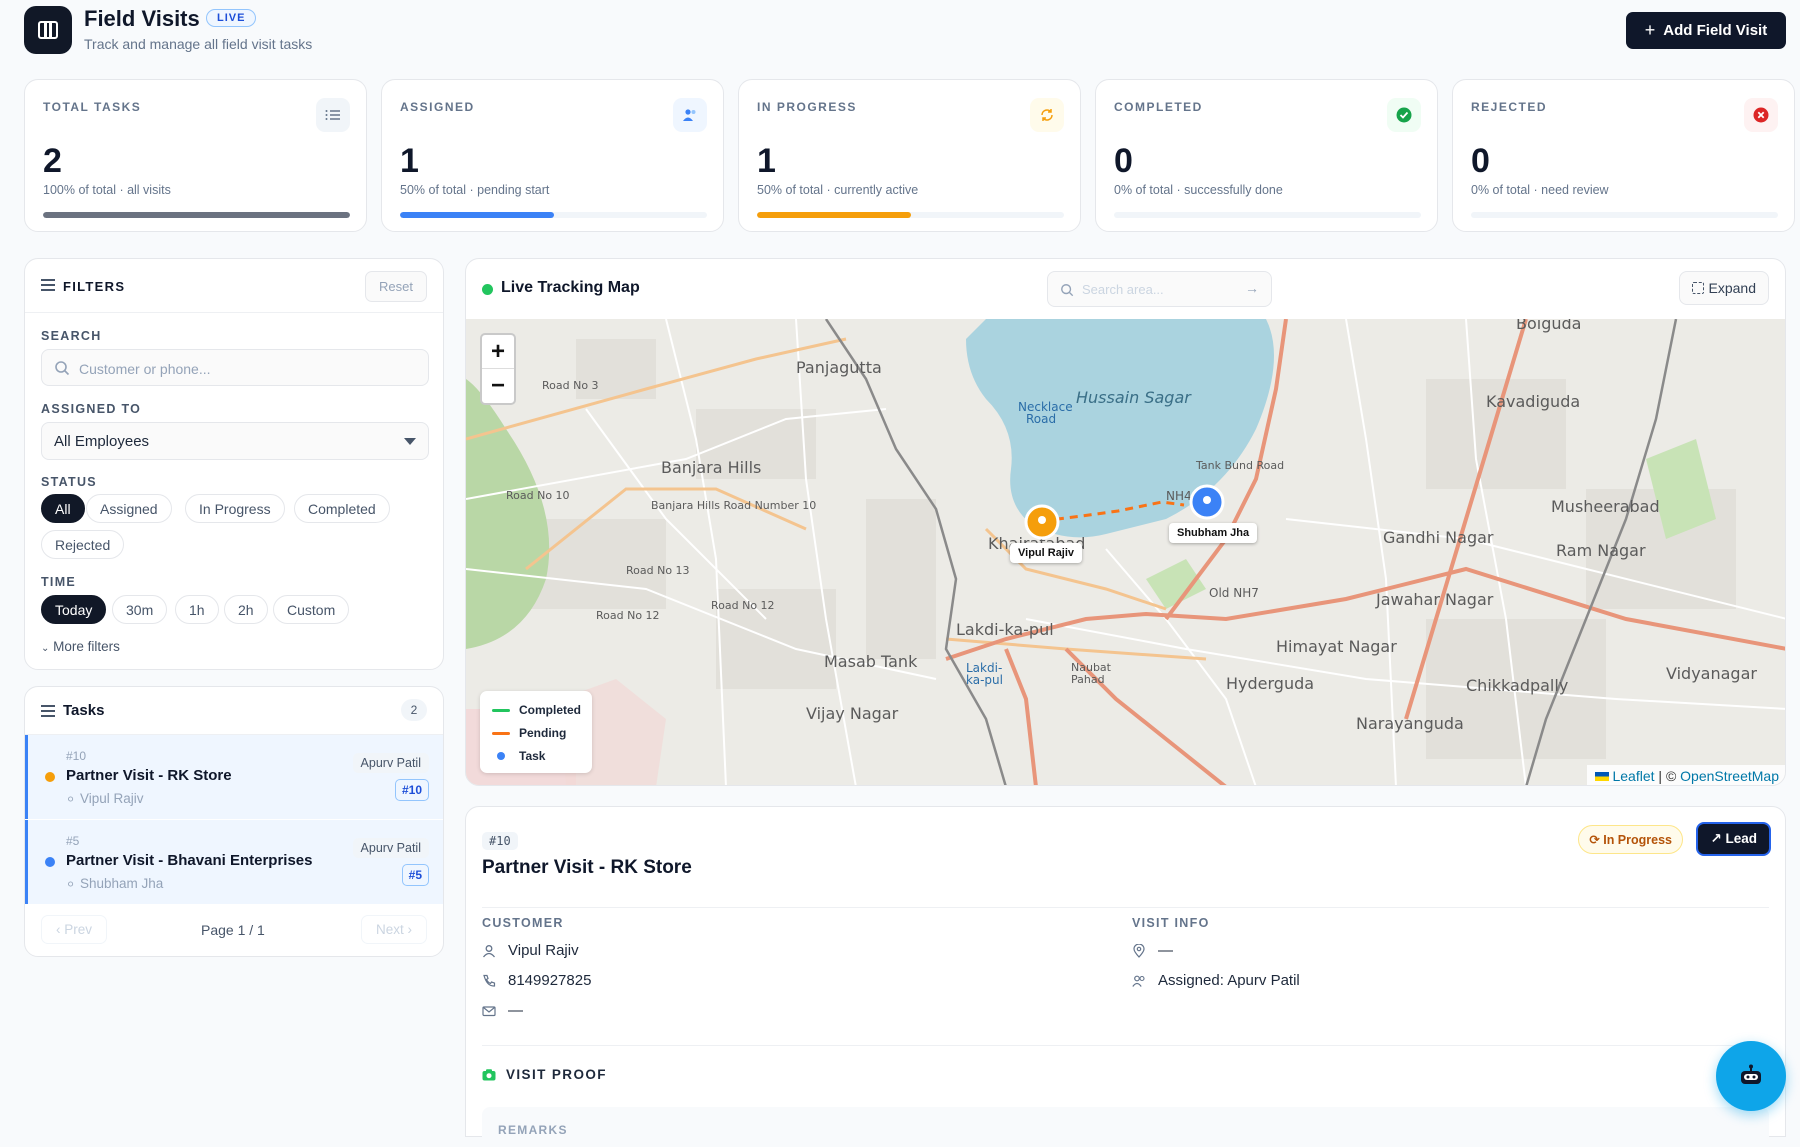 The width and height of the screenshot is (1800, 1147). What do you see at coordinates (543, 950) in the screenshot?
I see `customer-name: Vipul Rajiv` at bounding box center [543, 950].